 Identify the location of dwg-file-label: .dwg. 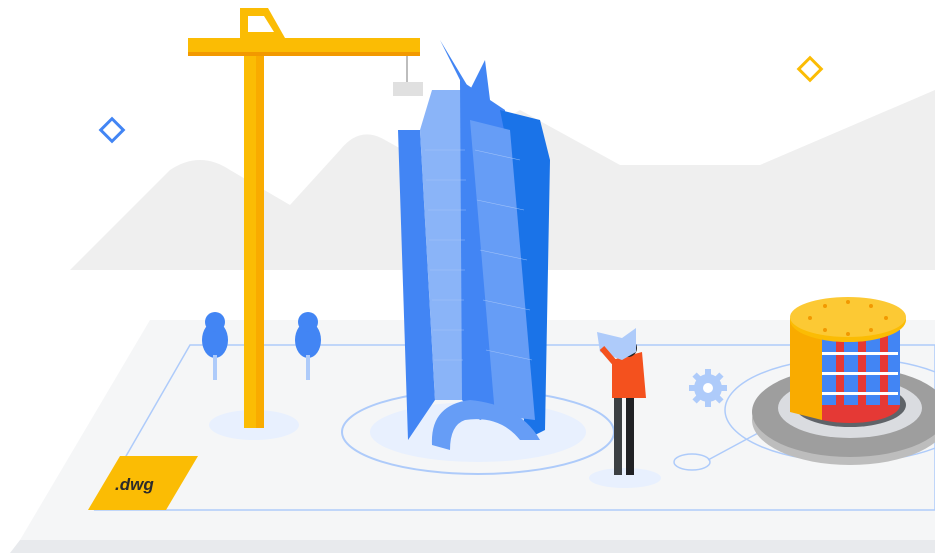
(134, 484).